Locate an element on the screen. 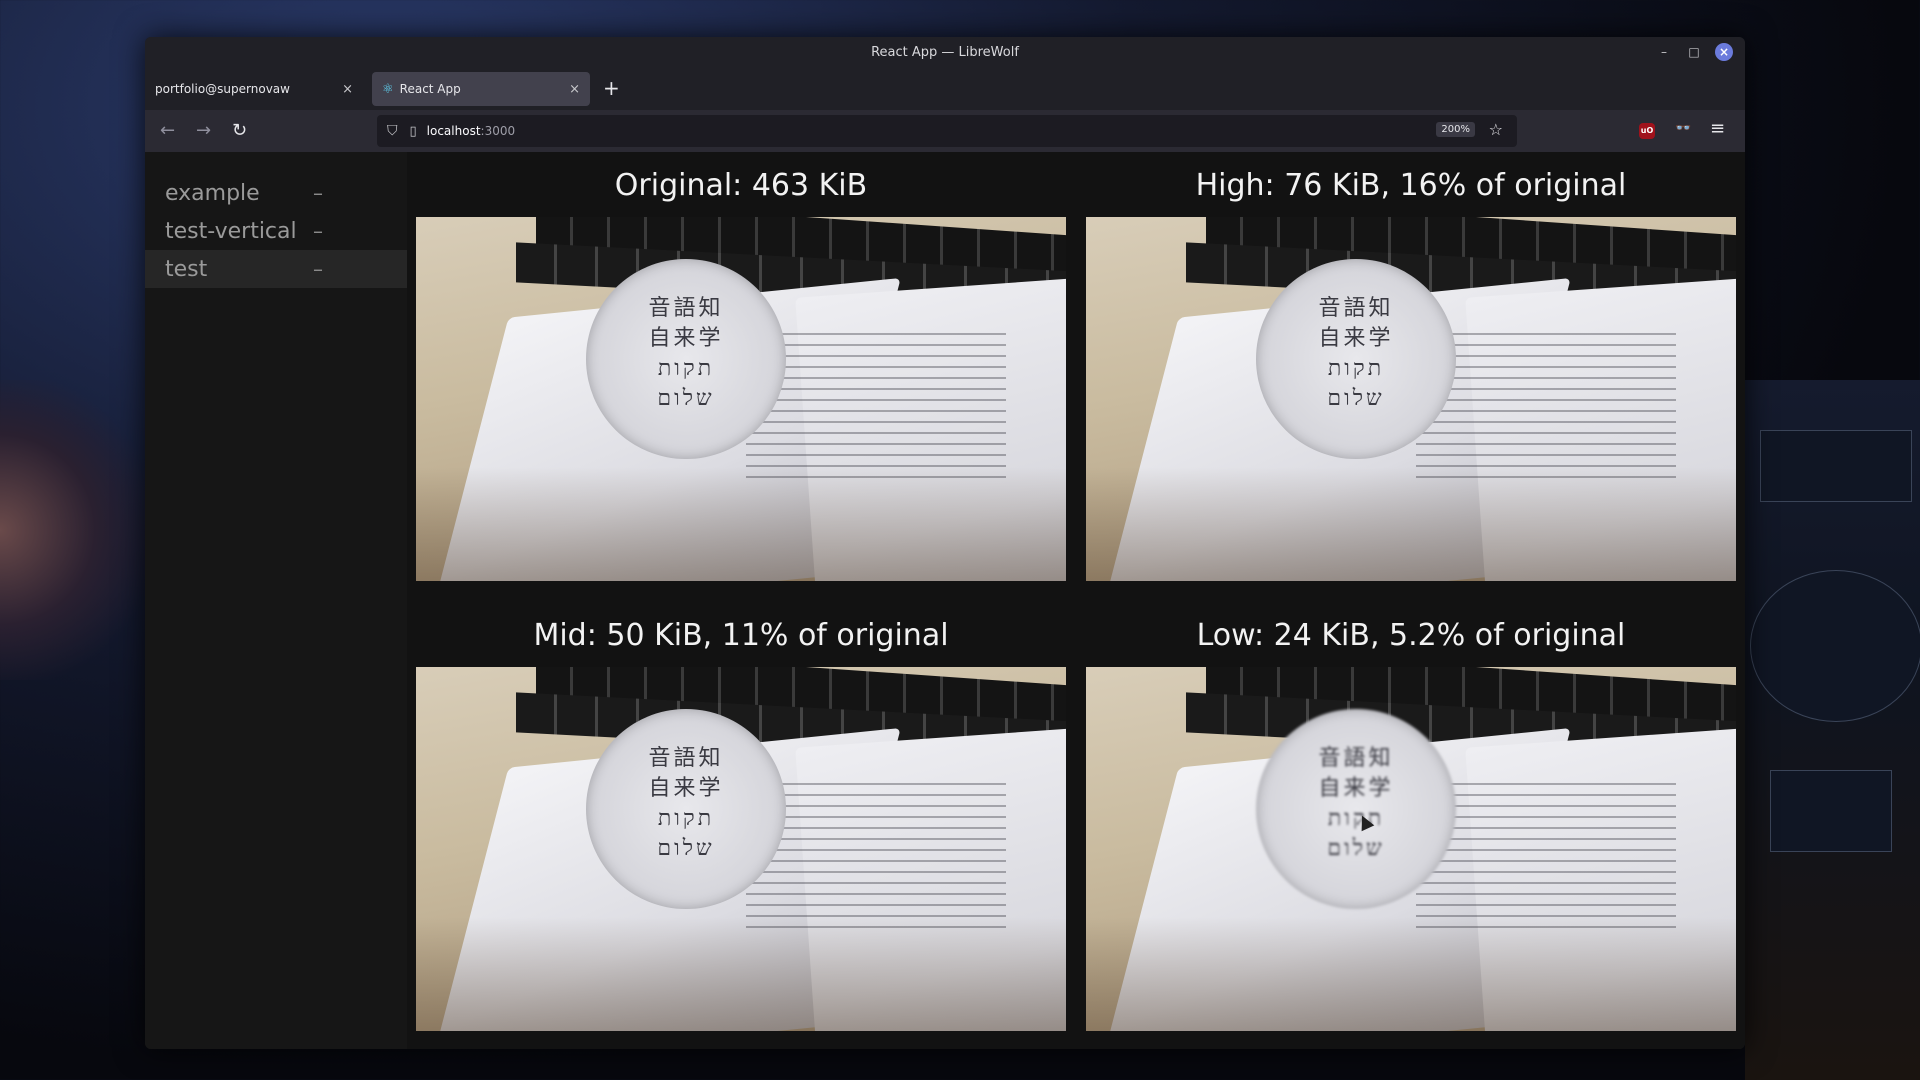  url-text: localhost:3000 is located at coordinates (471, 131).